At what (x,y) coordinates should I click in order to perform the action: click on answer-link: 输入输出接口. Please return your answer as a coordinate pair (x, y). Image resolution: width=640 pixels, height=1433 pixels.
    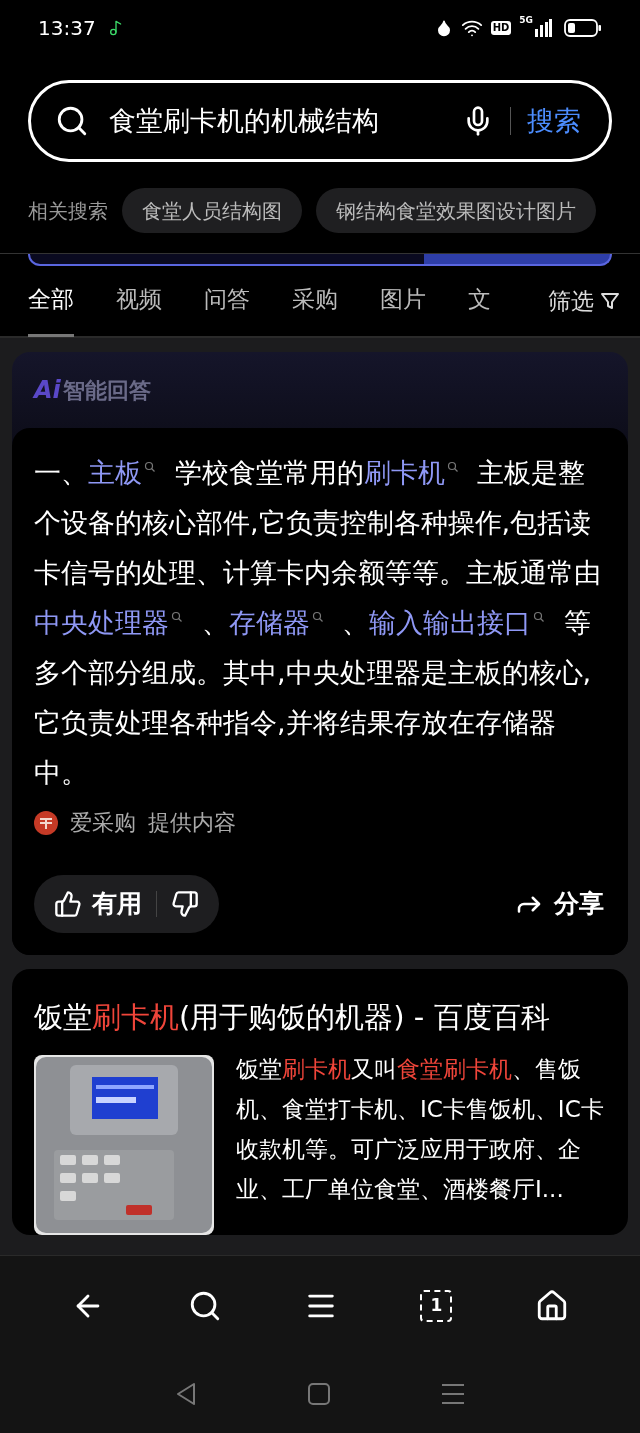
    Looking at the image, I should click on (457, 623).